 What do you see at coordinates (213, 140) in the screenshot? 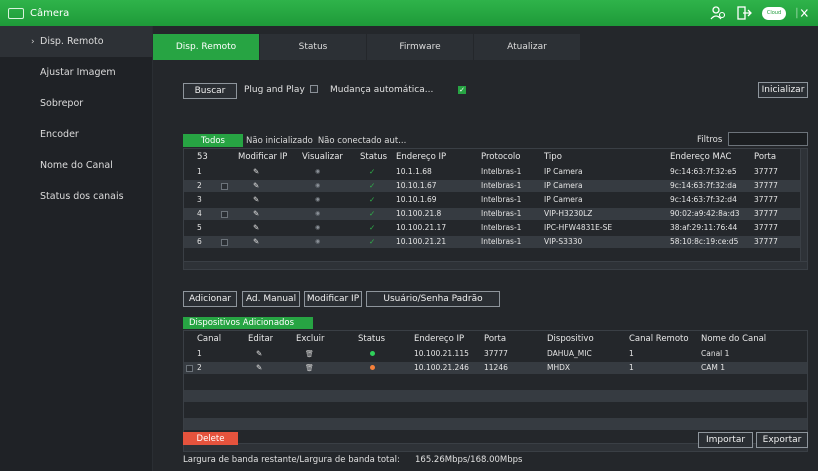
I see `filter-tab-all: Todos` at bounding box center [213, 140].